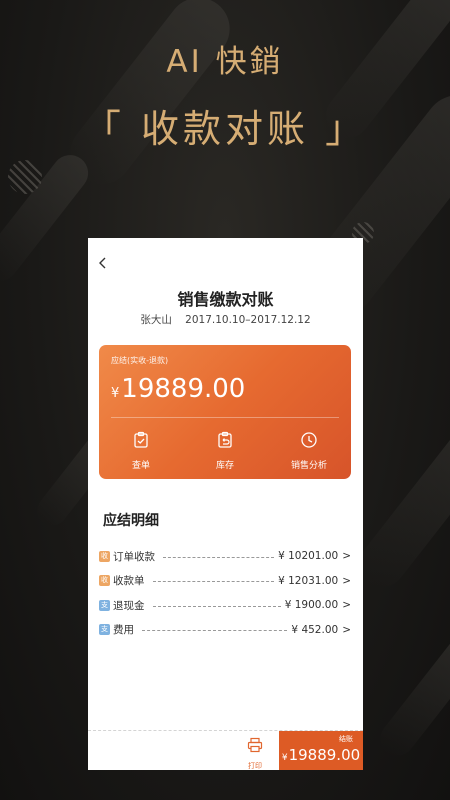 This screenshot has width=450, height=800. Describe the element at coordinates (248, 320) in the screenshot. I see `date-range: 2017.10.10–2017.12.12` at that location.